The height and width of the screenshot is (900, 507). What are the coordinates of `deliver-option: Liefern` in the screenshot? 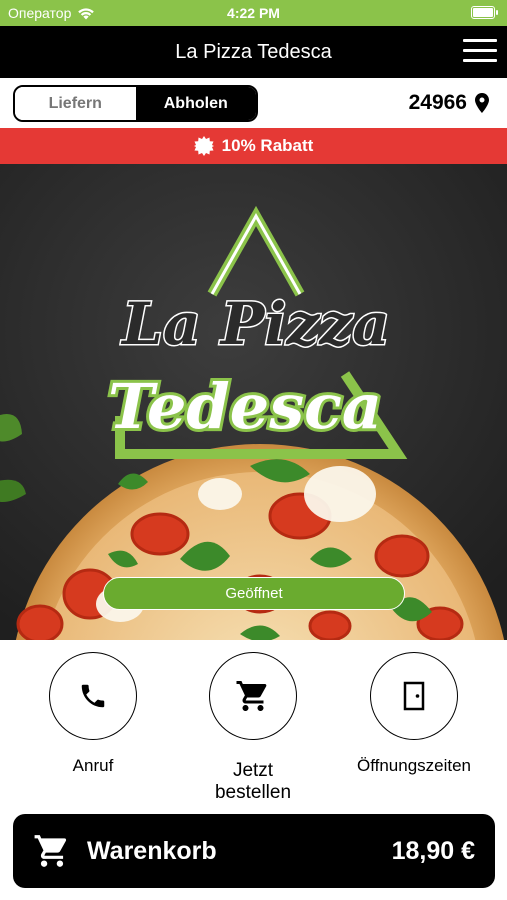 It's located at (75, 103).